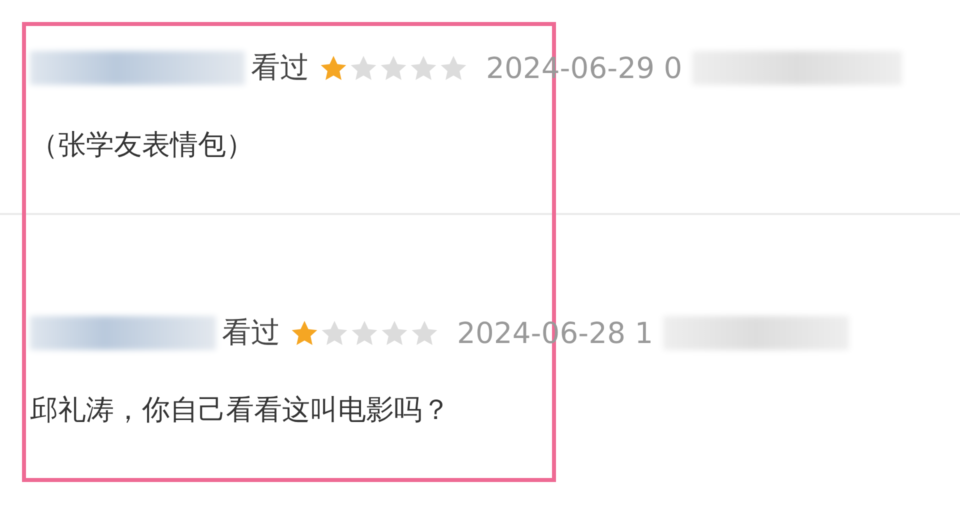  What do you see at coordinates (142, 145) in the screenshot?
I see `comment-text: （张学友表情包）` at bounding box center [142, 145].